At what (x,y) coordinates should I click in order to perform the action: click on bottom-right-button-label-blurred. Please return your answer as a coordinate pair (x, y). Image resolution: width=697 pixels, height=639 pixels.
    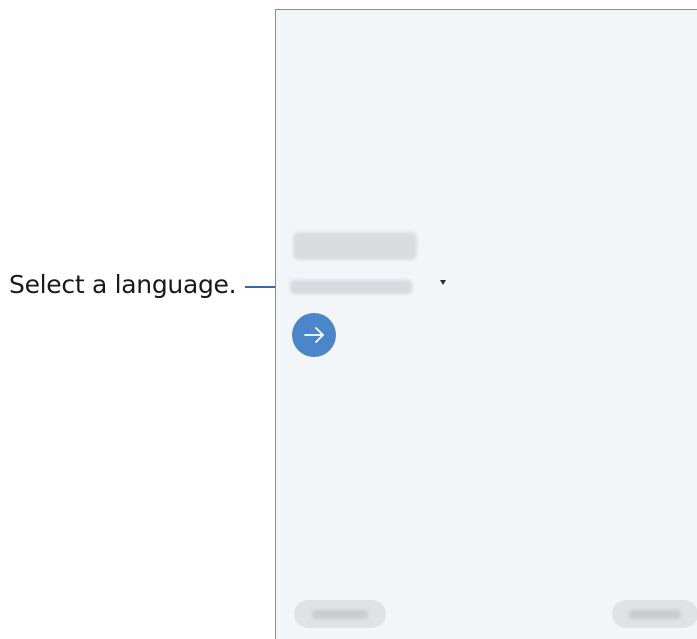
    Looking at the image, I should click on (655, 614).